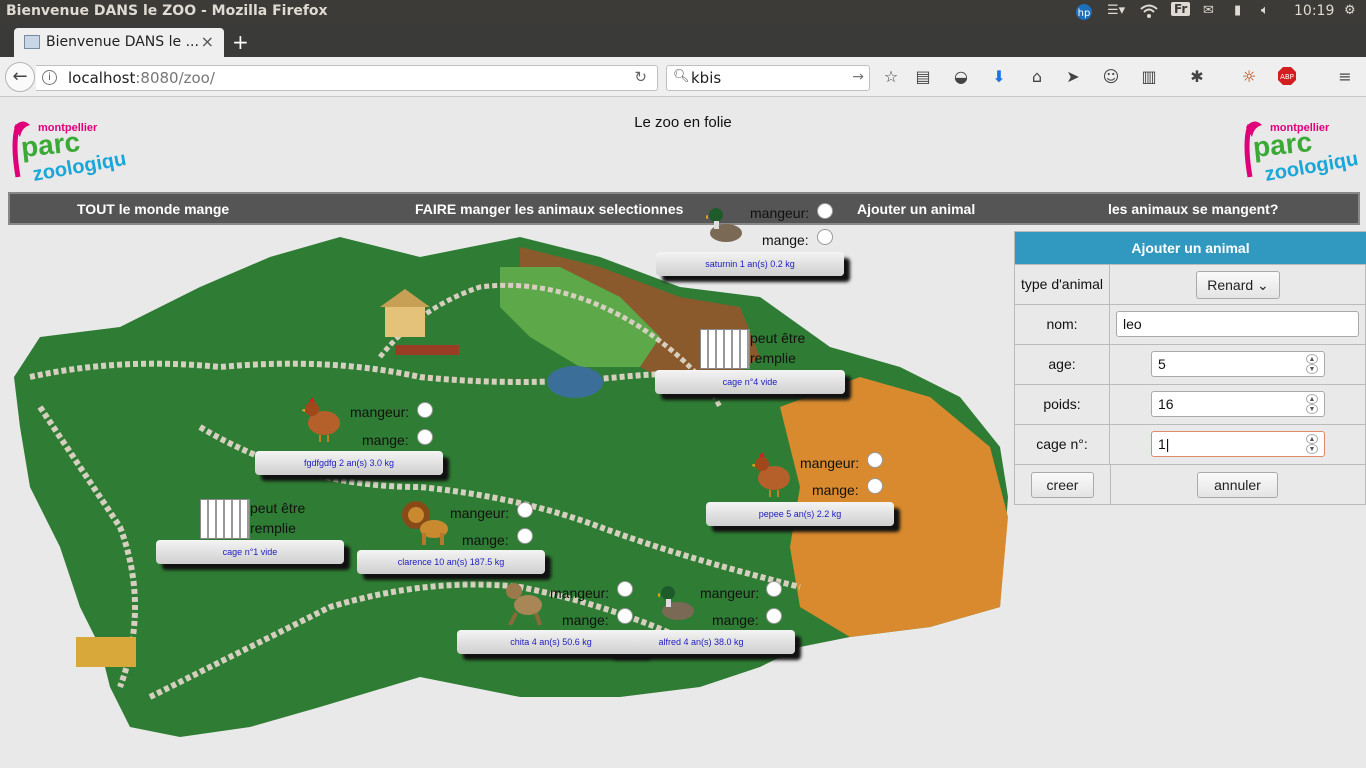  What do you see at coordinates (1238, 285) in the screenshot?
I see `animal-type-select: Renard ⌄` at bounding box center [1238, 285].